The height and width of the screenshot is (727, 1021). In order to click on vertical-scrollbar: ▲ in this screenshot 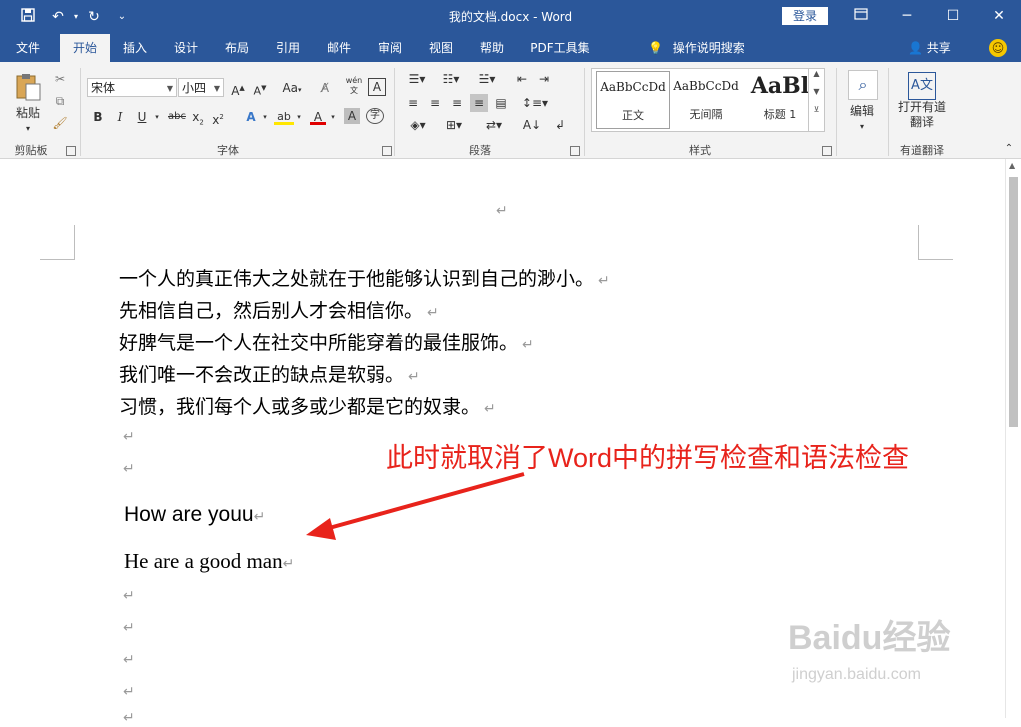, I will do `click(1013, 438)`.